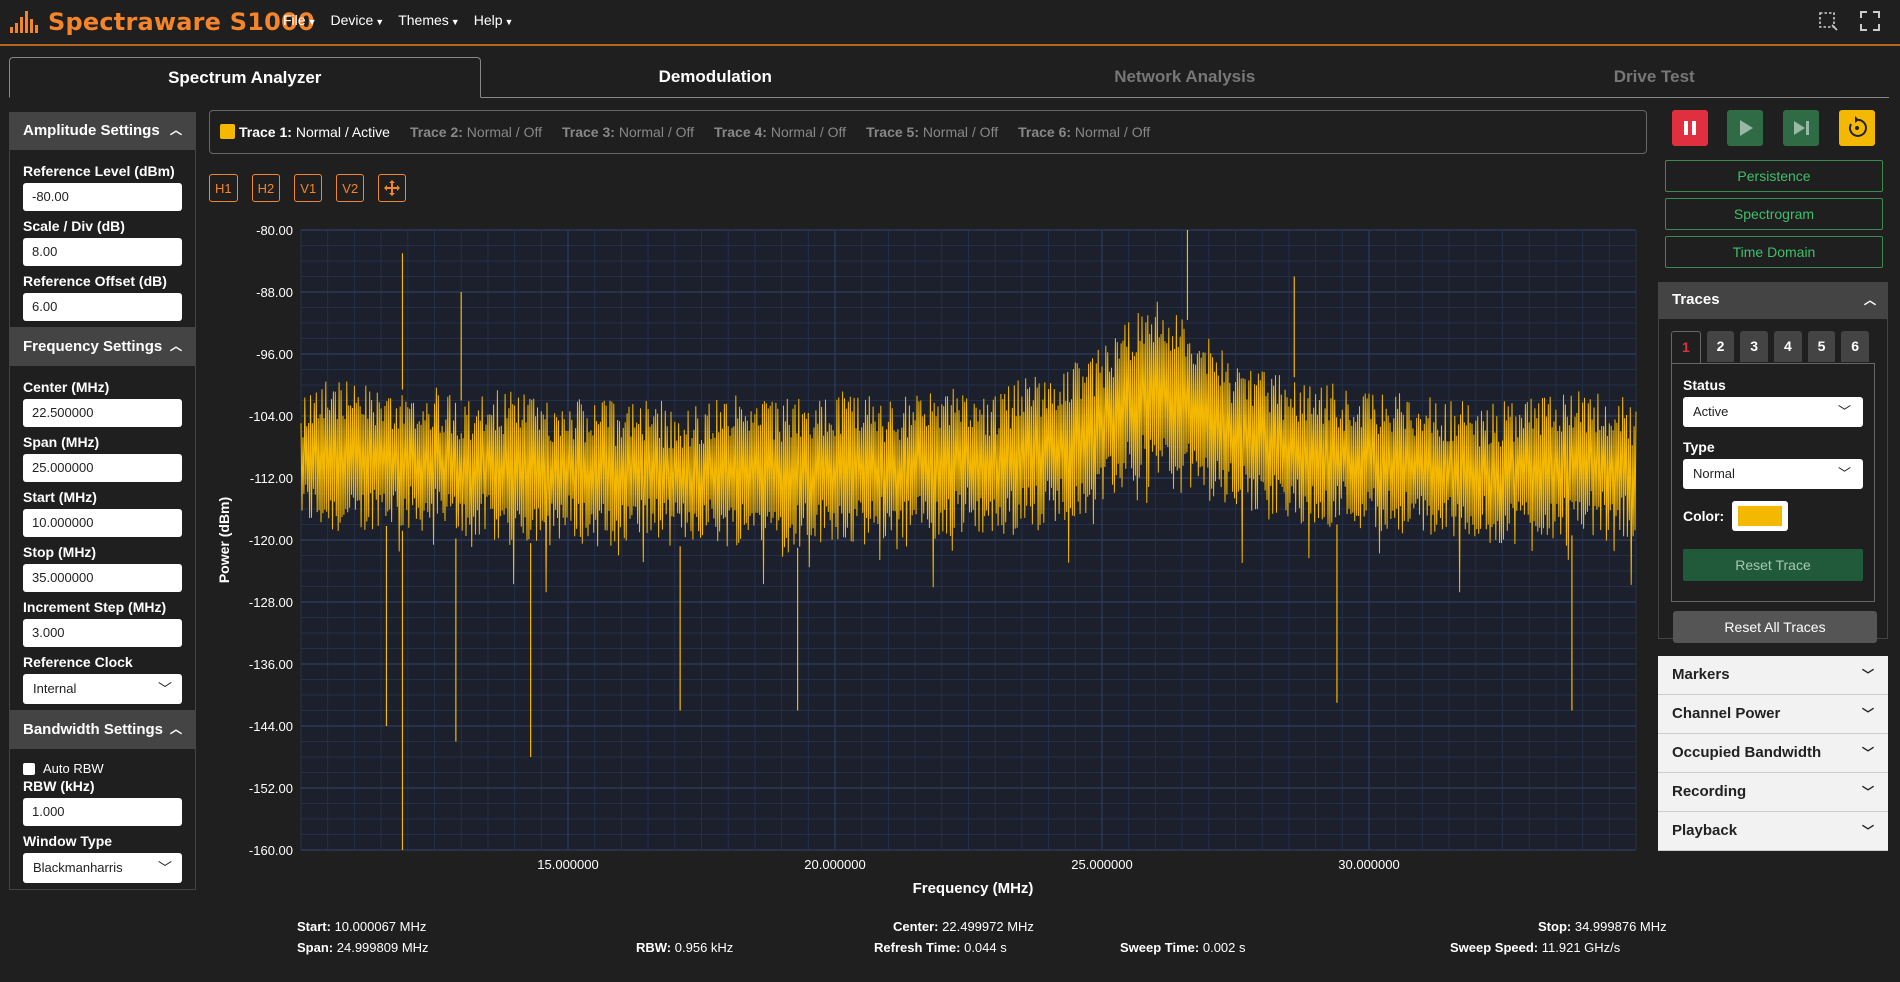  I want to click on trace-tab-2: 2, so click(1720, 346).